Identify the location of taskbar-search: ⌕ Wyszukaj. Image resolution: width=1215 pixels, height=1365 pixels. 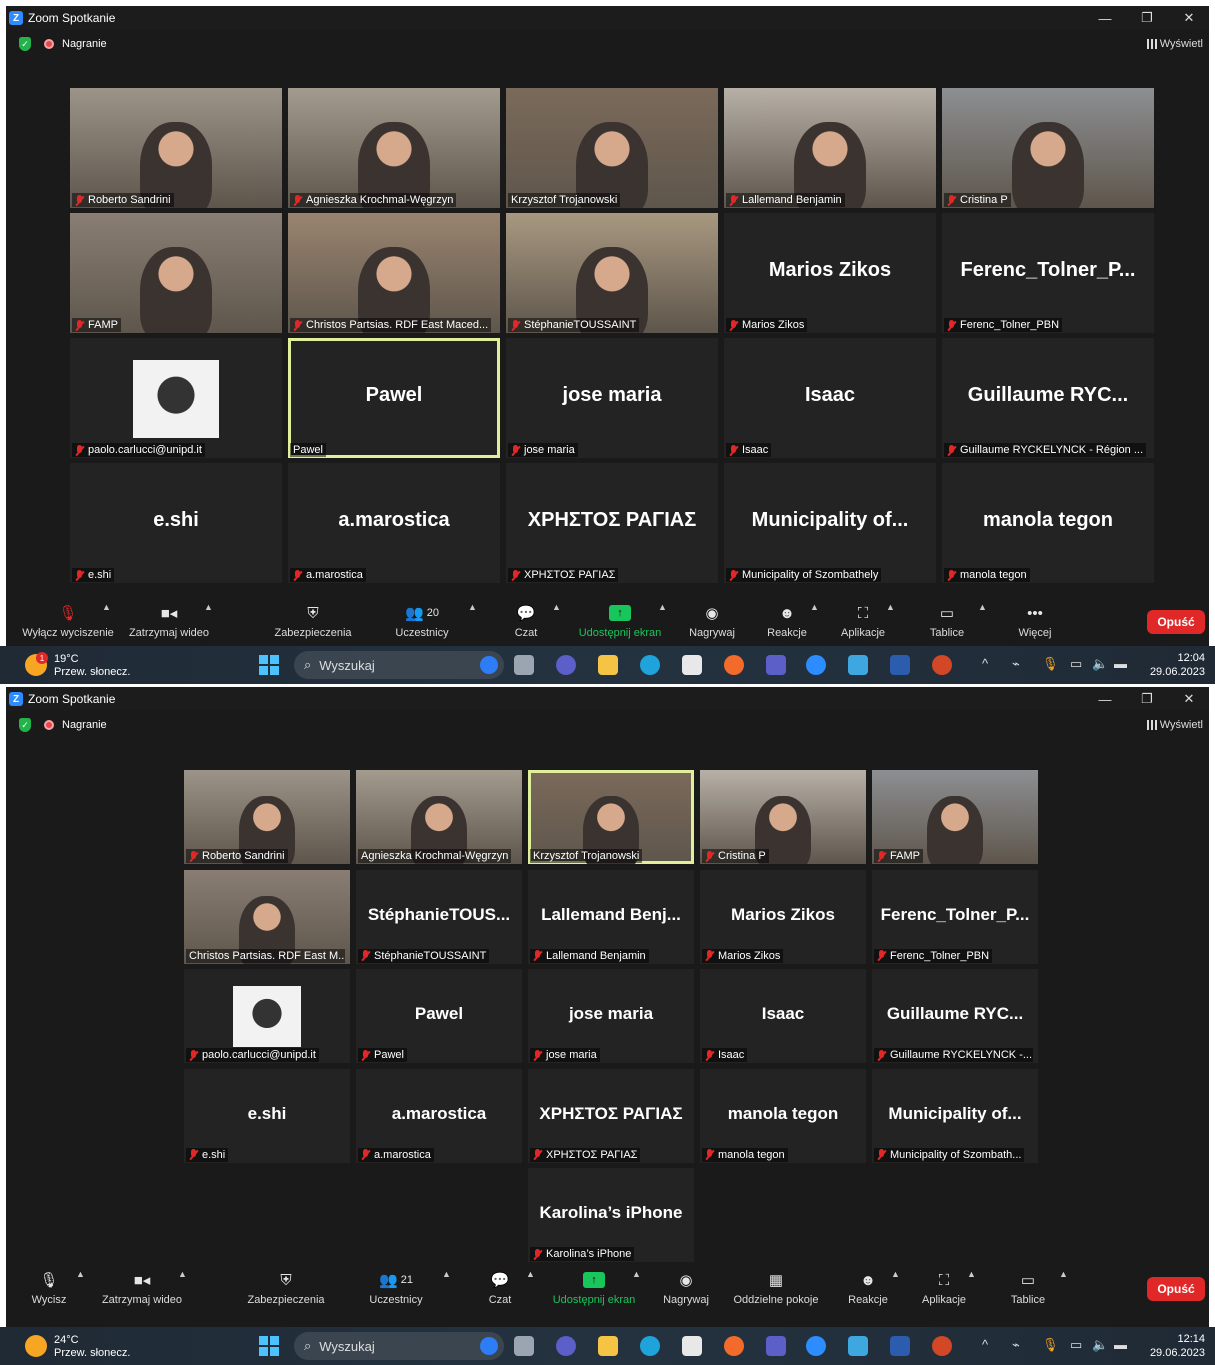
(399, 1346).